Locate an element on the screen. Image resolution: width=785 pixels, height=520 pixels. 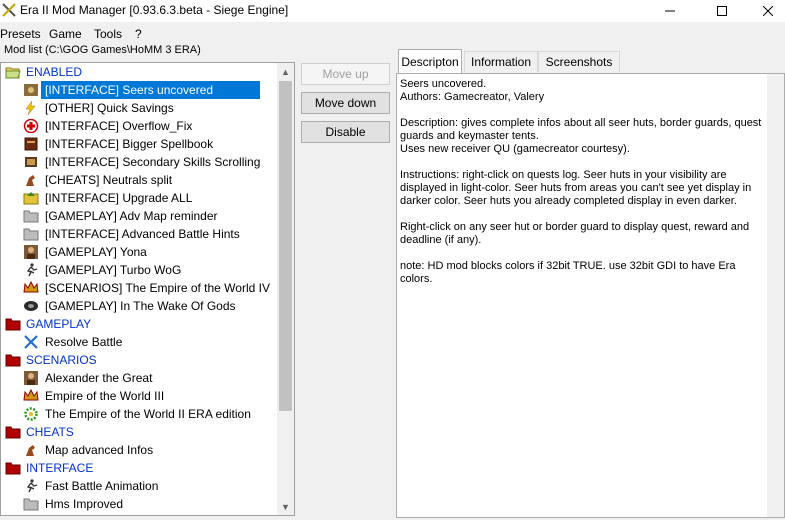
tree-item: The Empire of the World II ERA edition is located at coordinates (139, 414).